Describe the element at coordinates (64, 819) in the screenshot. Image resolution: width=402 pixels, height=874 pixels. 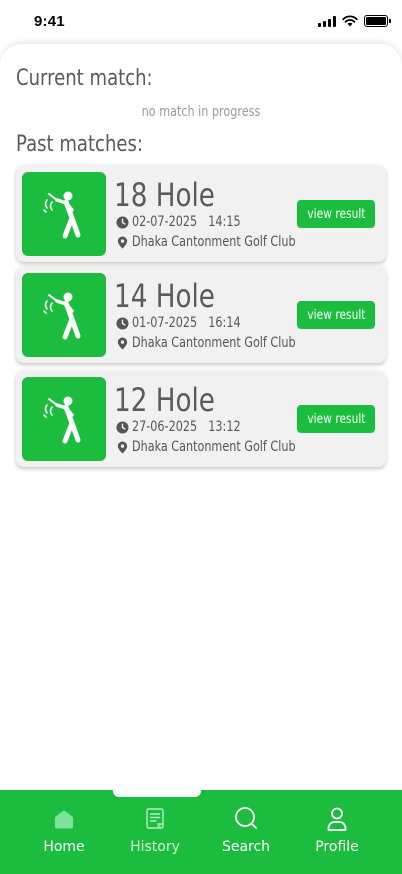
I see `home-icon` at that location.